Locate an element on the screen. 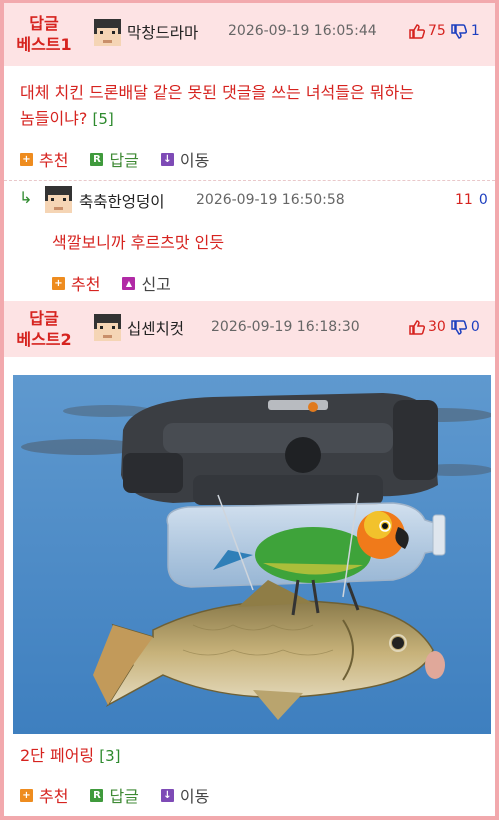 The image size is (499, 820). nickname: 십센치컷 is located at coordinates (155, 328).